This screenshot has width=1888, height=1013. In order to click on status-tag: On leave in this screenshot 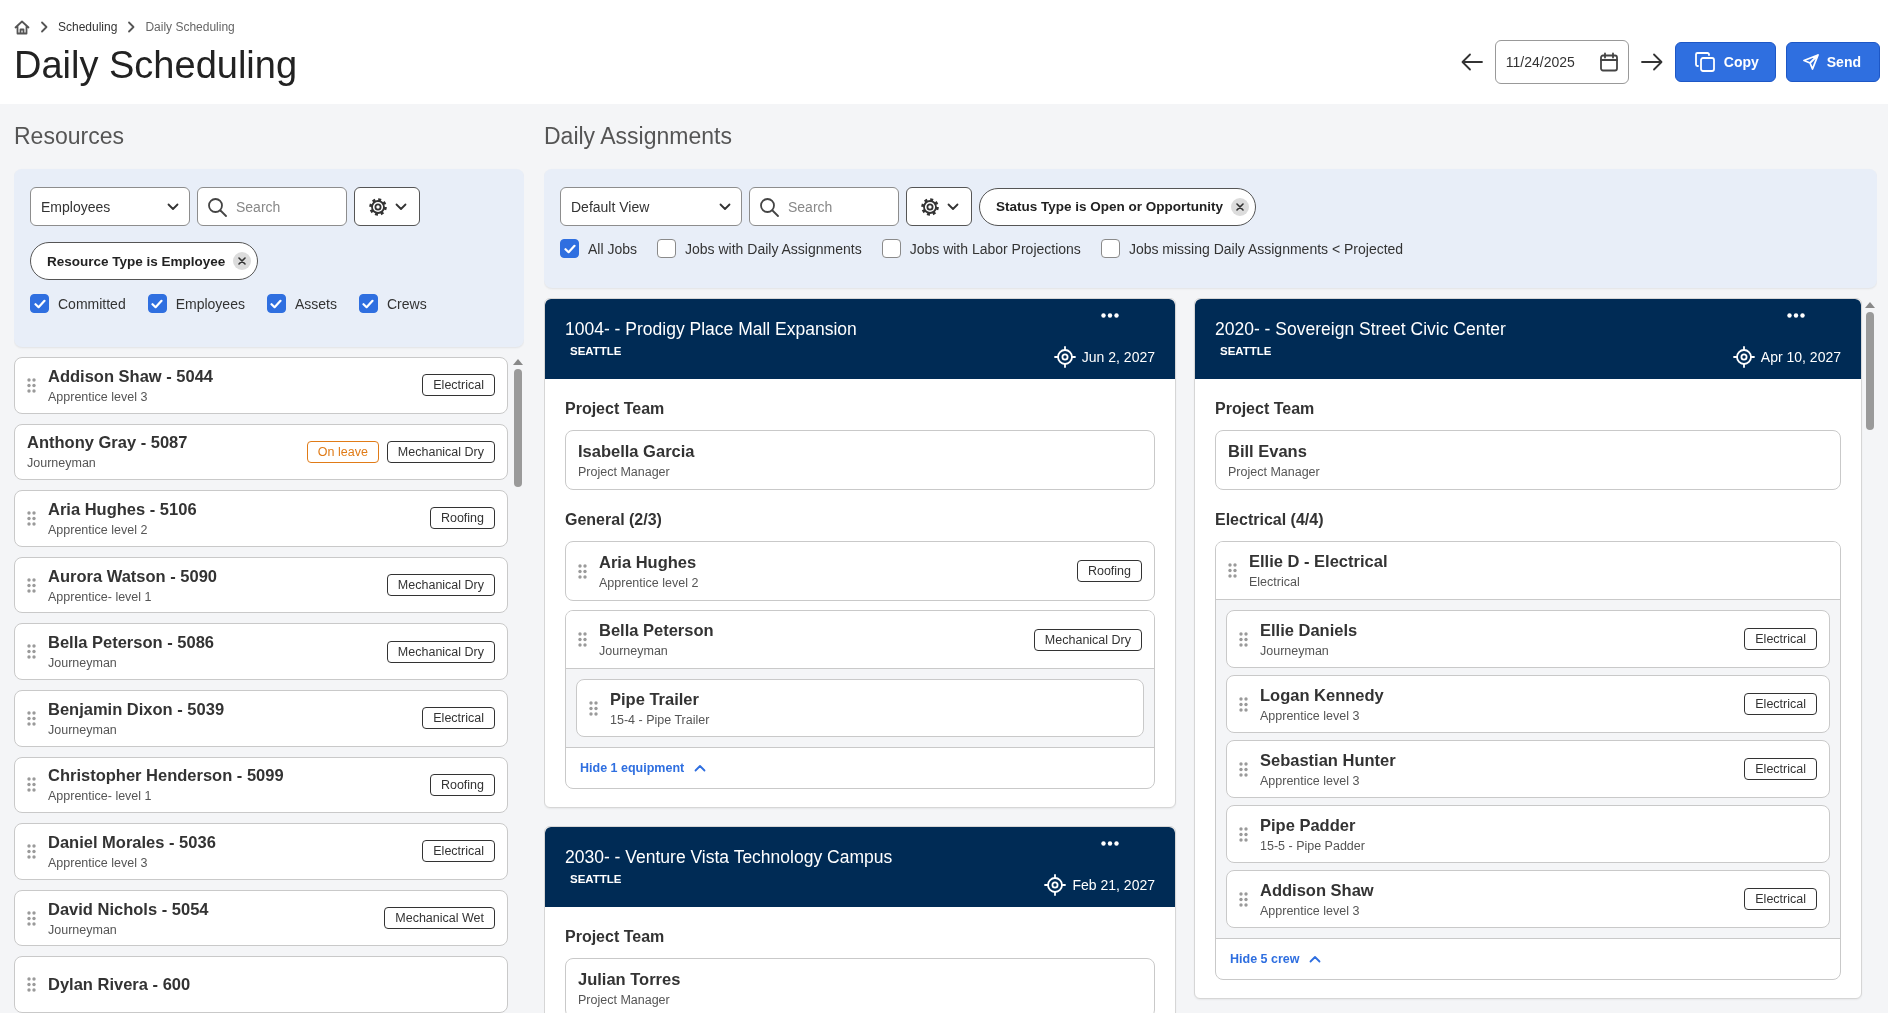, I will do `click(342, 451)`.